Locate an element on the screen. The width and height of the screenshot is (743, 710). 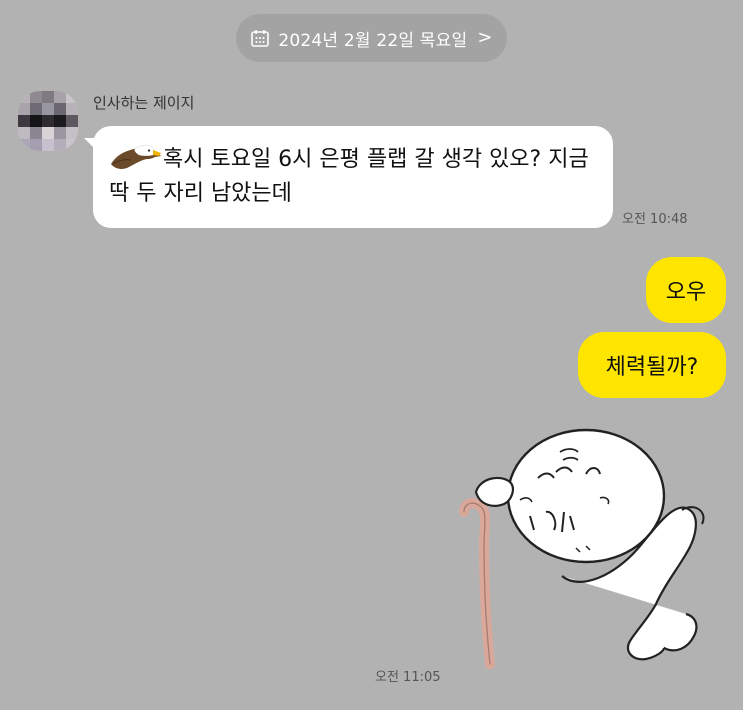
outgoing-message-bubble: 오우 is located at coordinates (686, 290).